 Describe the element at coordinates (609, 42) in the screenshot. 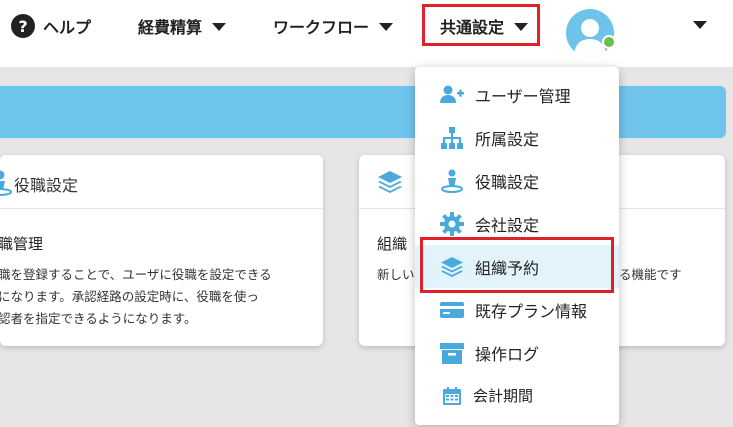

I see `online-status-dot` at that location.